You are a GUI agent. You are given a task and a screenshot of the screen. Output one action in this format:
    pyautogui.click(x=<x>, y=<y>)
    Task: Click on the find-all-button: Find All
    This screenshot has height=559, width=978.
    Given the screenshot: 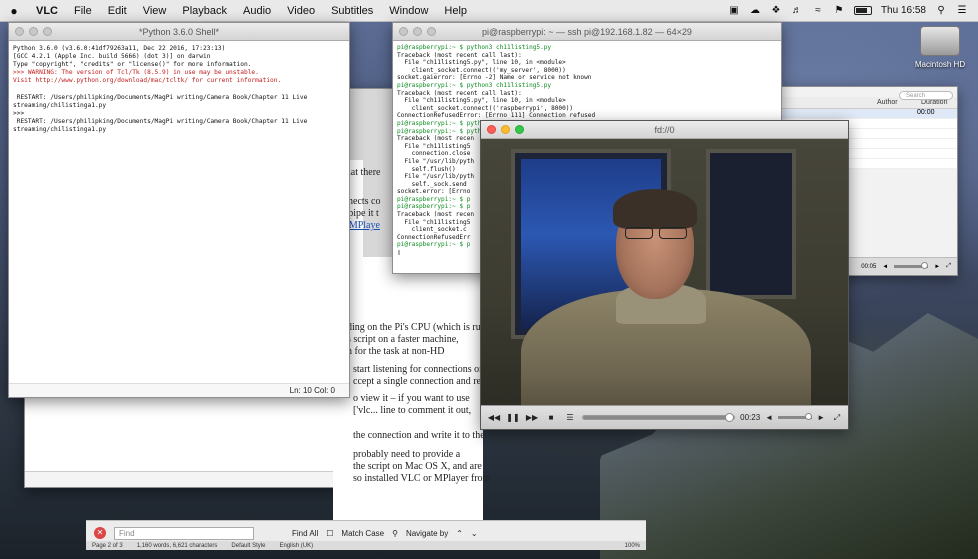 What is the action you would take?
    pyautogui.click(x=305, y=533)
    